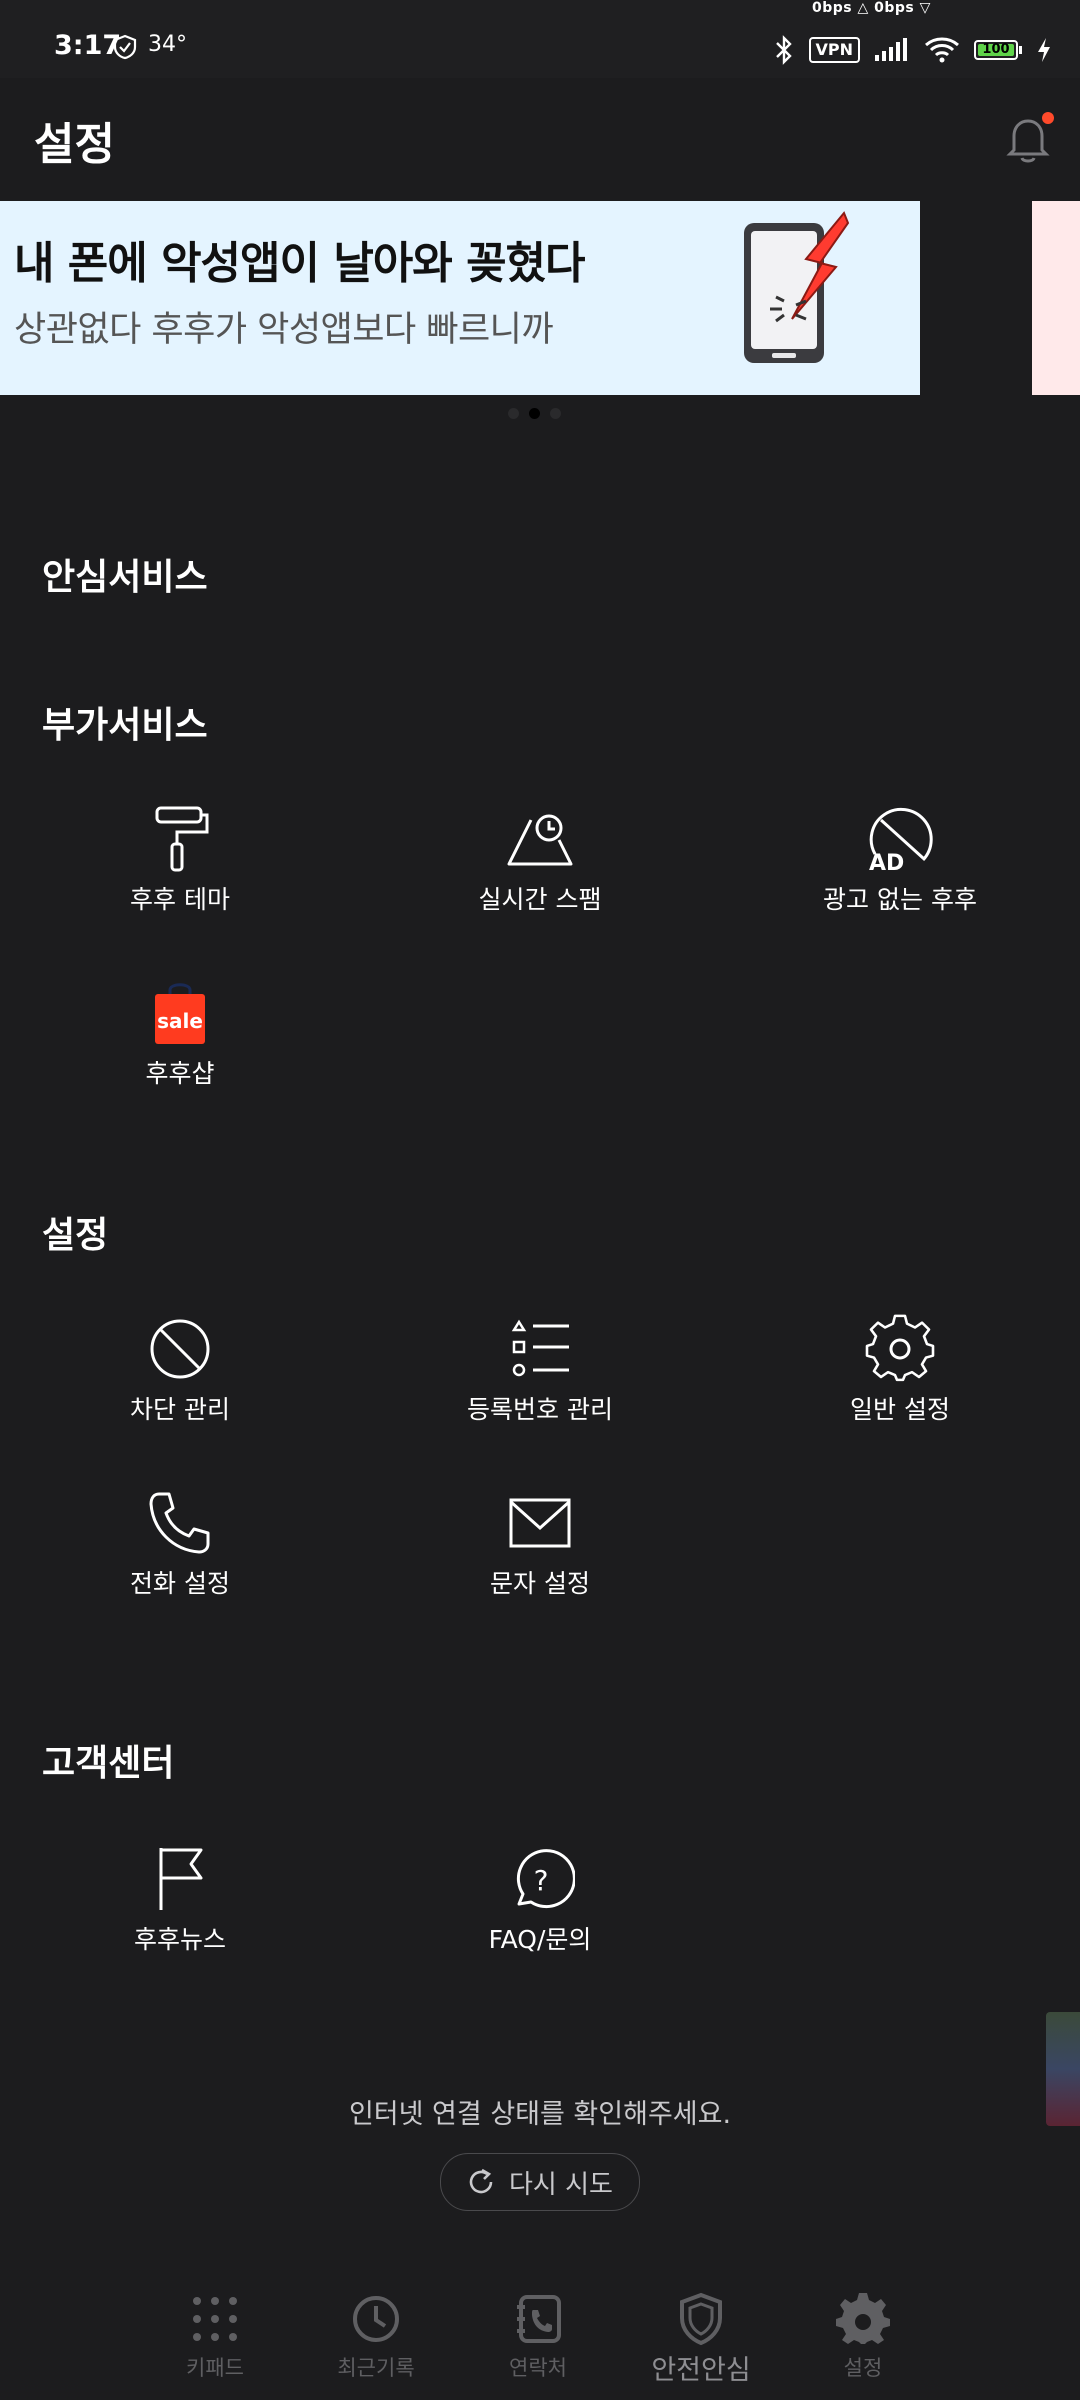 Image resolution: width=1080 pixels, height=2400 pixels. I want to click on bluetooth-icon, so click(783, 50).